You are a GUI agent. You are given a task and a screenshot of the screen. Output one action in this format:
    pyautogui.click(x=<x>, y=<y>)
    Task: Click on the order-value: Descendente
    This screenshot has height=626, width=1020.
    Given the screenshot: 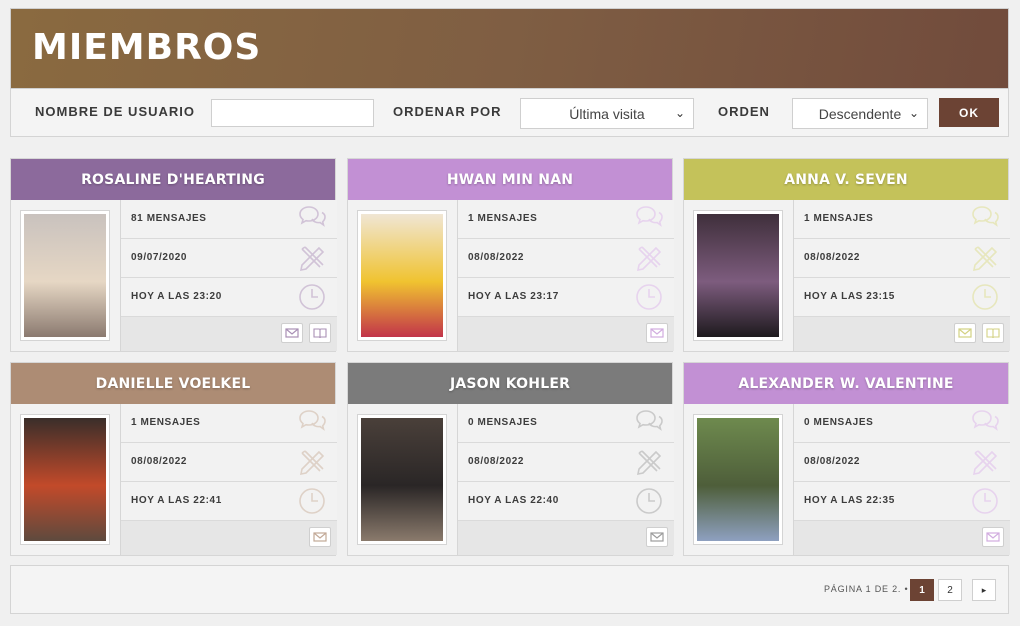 What is the action you would take?
    pyautogui.click(x=860, y=113)
    